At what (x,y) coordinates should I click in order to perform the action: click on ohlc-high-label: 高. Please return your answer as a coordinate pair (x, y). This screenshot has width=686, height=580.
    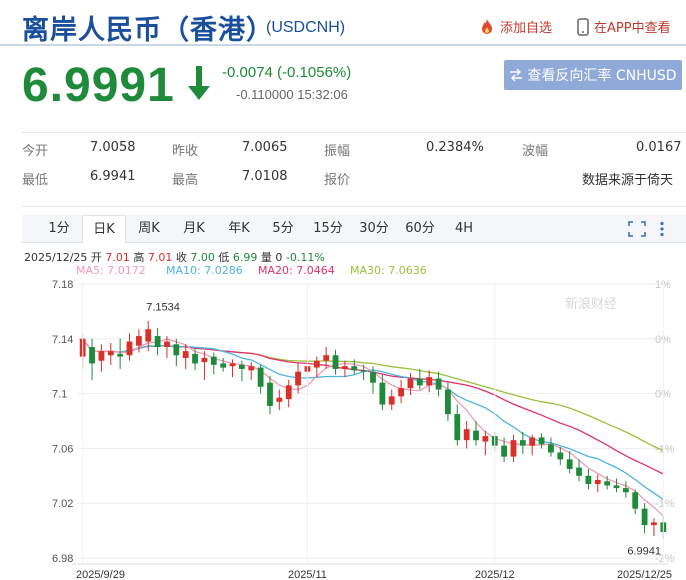
    Looking at the image, I should click on (139, 257).